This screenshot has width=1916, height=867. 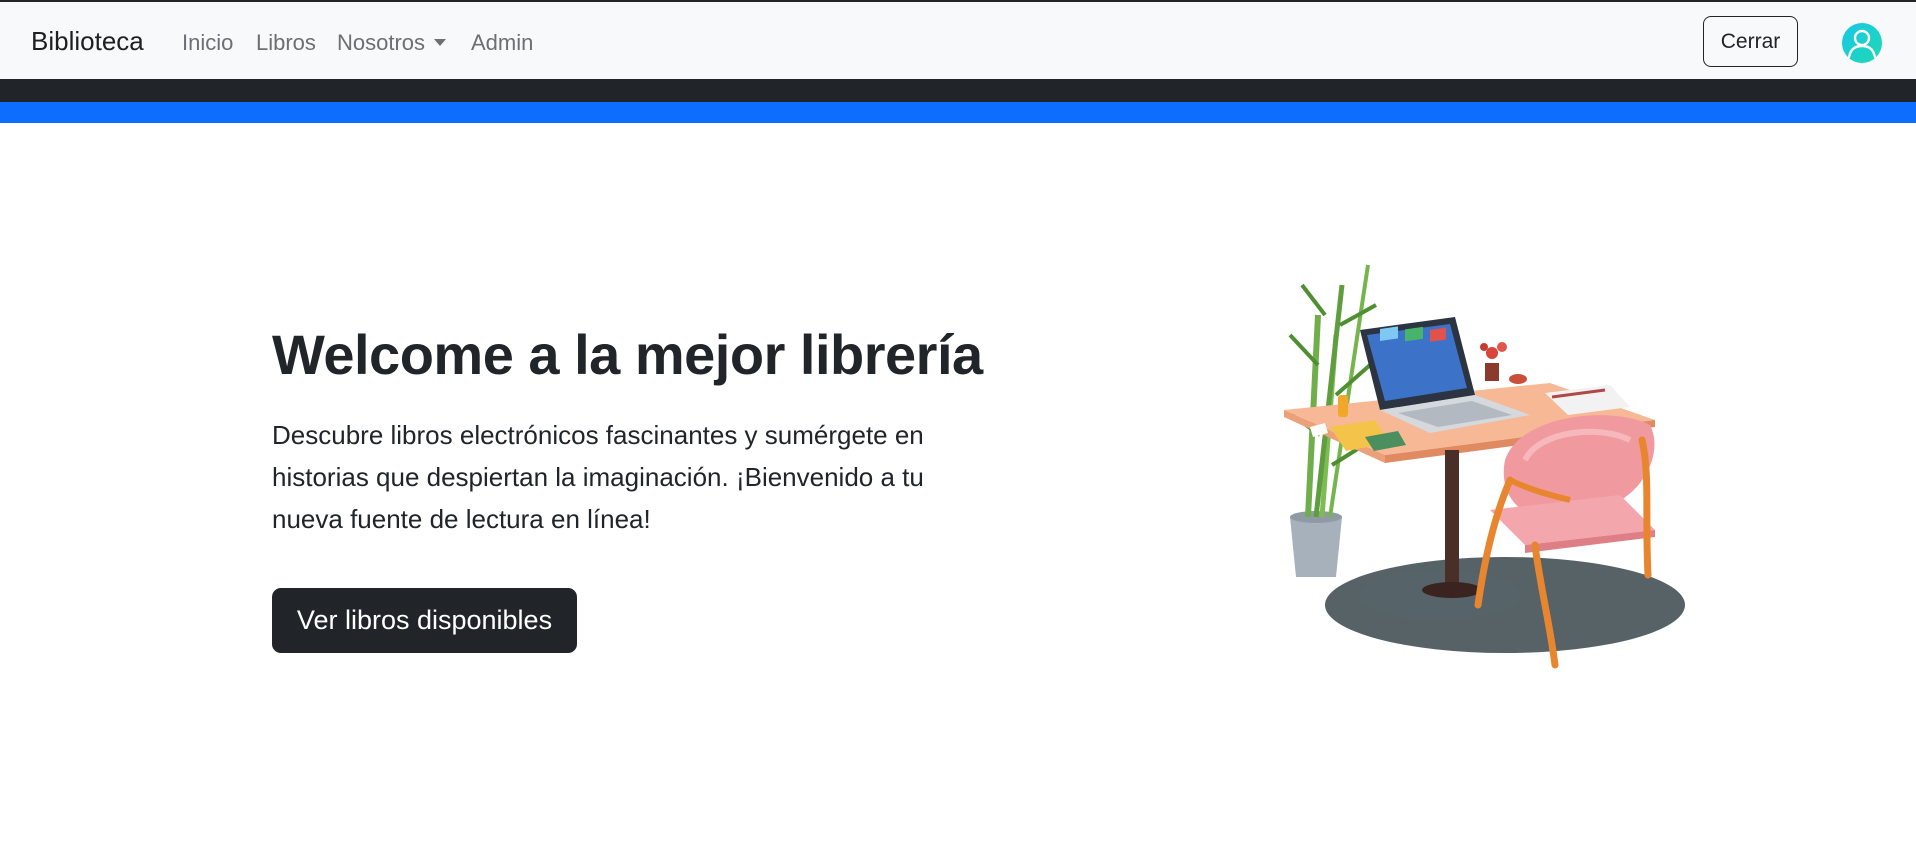 I want to click on nav-dropdown-nosotros: Nosotros, so click(x=392, y=43).